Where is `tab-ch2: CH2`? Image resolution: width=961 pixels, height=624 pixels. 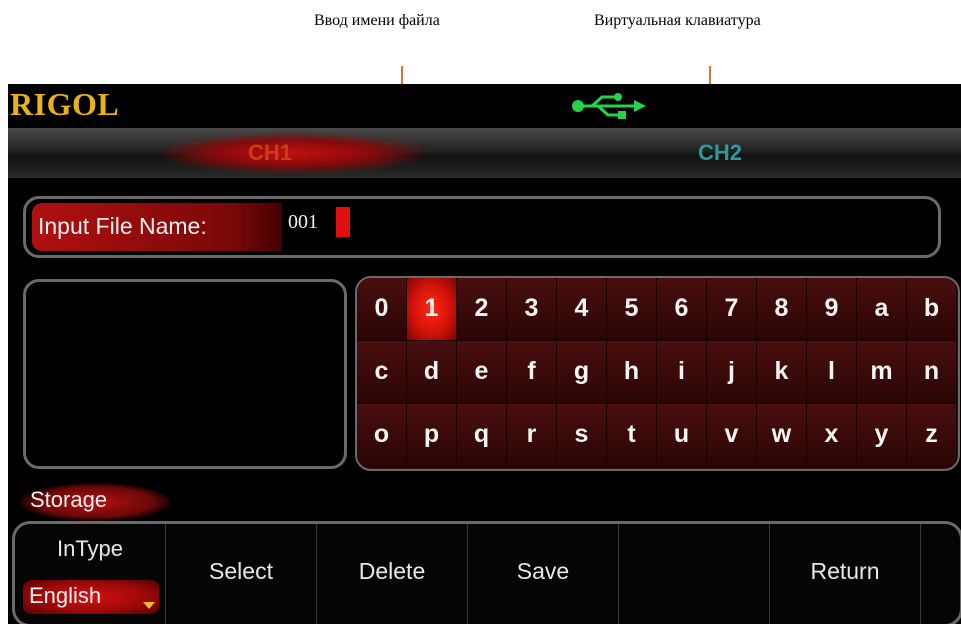 tab-ch2: CH2 is located at coordinates (720, 153).